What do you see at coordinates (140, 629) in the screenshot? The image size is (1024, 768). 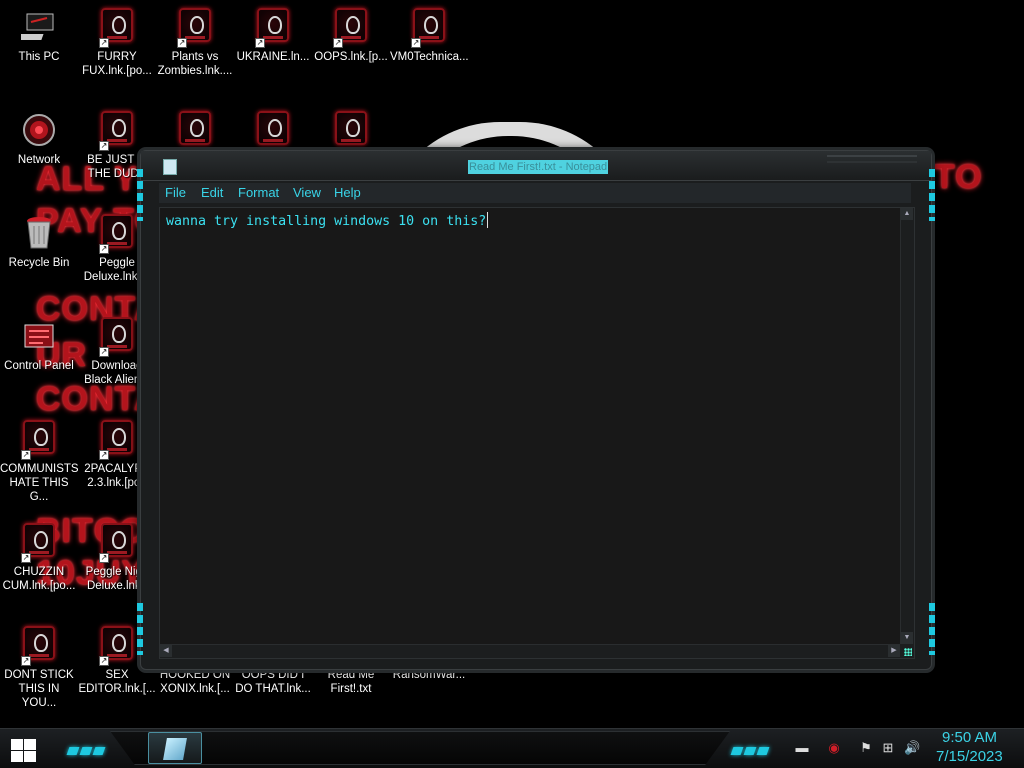 I see `left-accent-bottom` at bounding box center [140, 629].